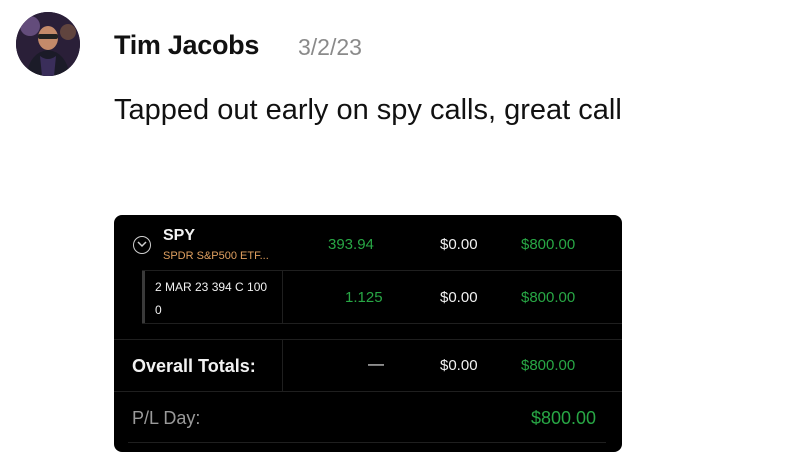 The height and width of the screenshot is (476, 790). I want to click on author-name: Tim Jacobs, so click(186, 45).